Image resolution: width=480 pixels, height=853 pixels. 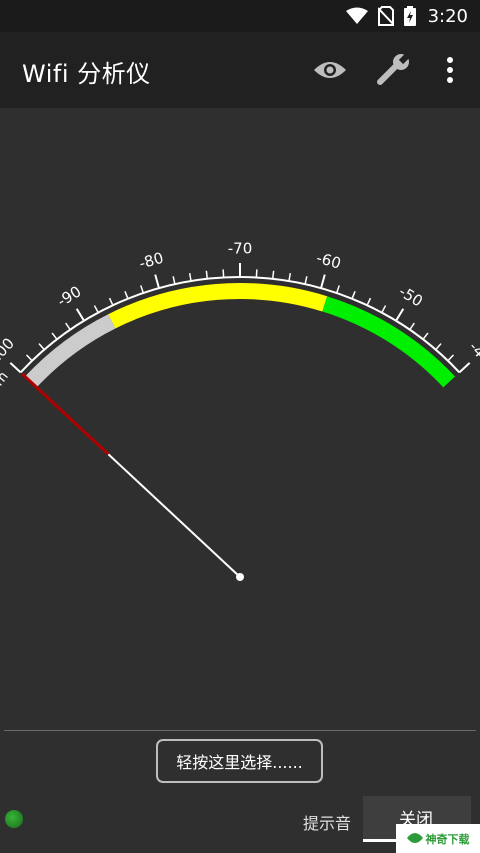 What do you see at coordinates (6, 386) in the screenshot?
I see `gauge-unit-label: dBm` at bounding box center [6, 386].